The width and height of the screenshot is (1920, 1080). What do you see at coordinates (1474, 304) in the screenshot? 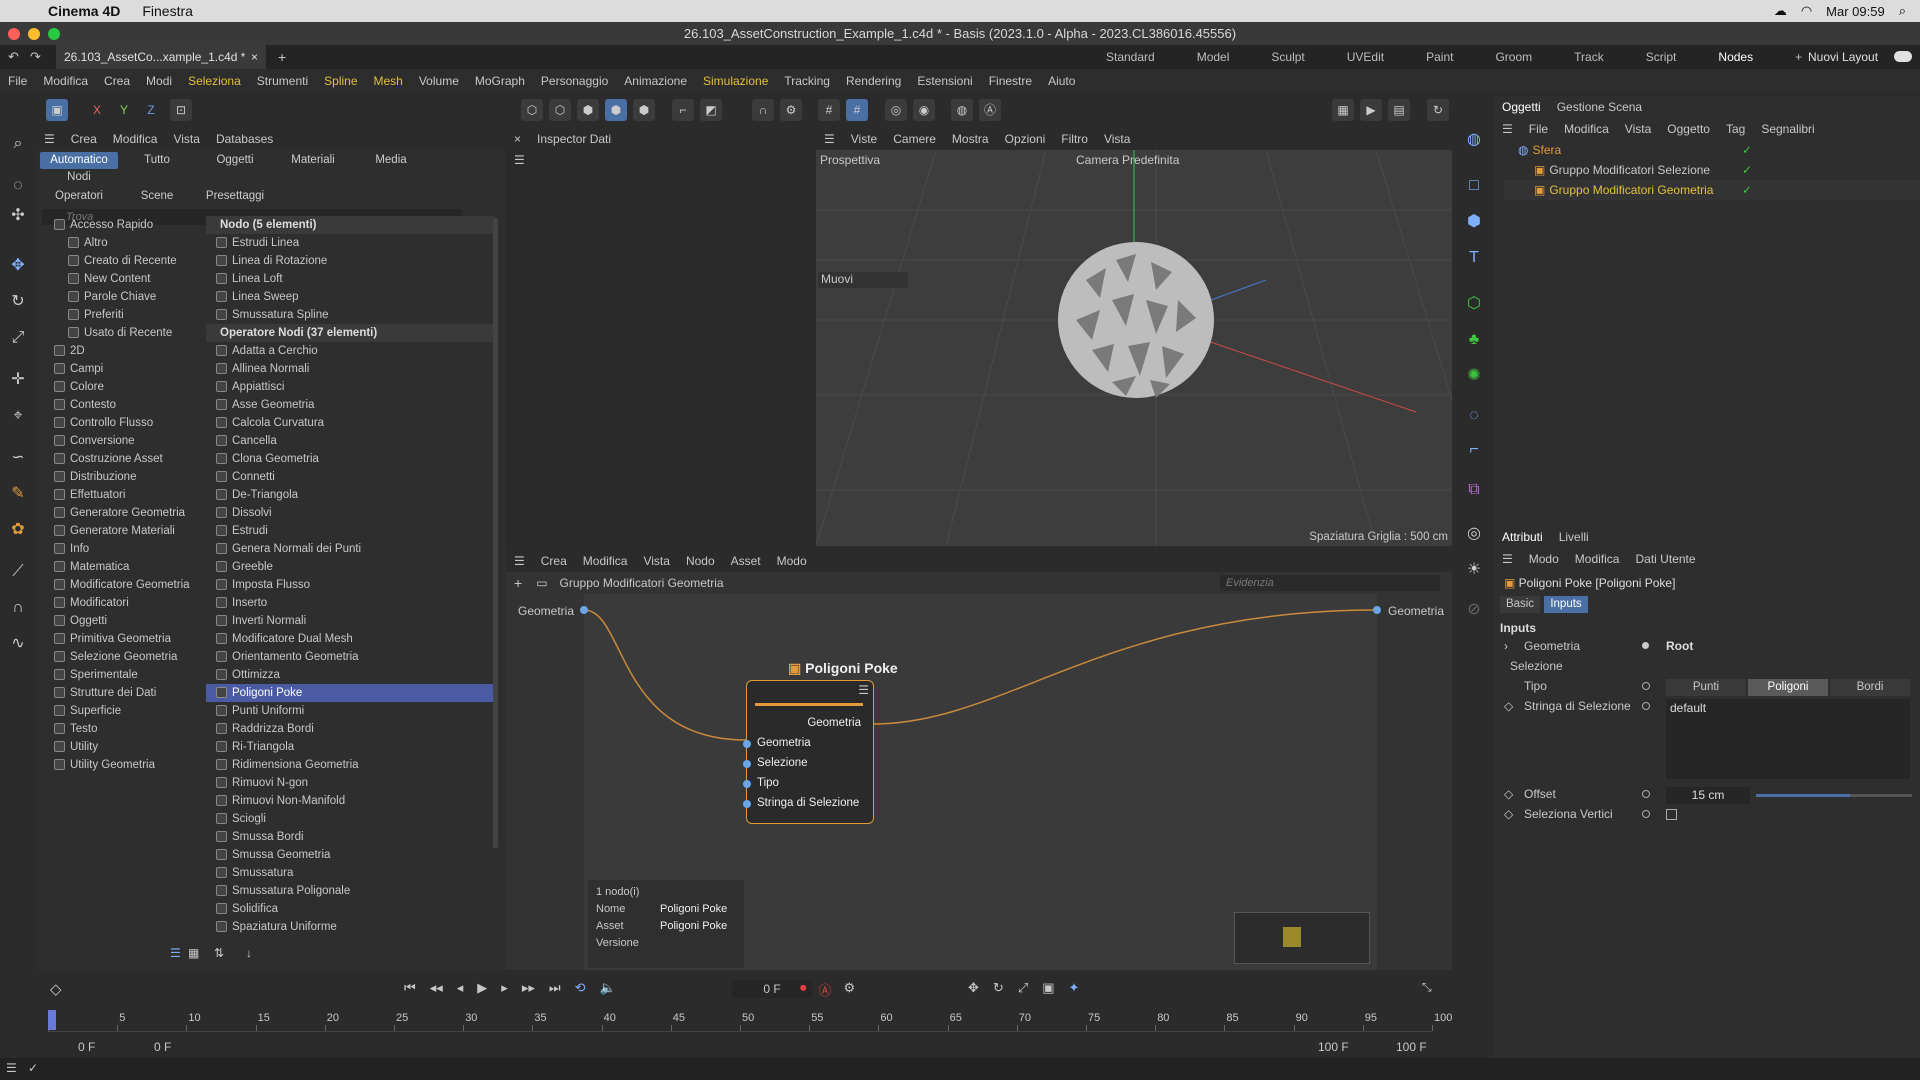
I see `generator-icon: ⬡` at bounding box center [1474, 304].